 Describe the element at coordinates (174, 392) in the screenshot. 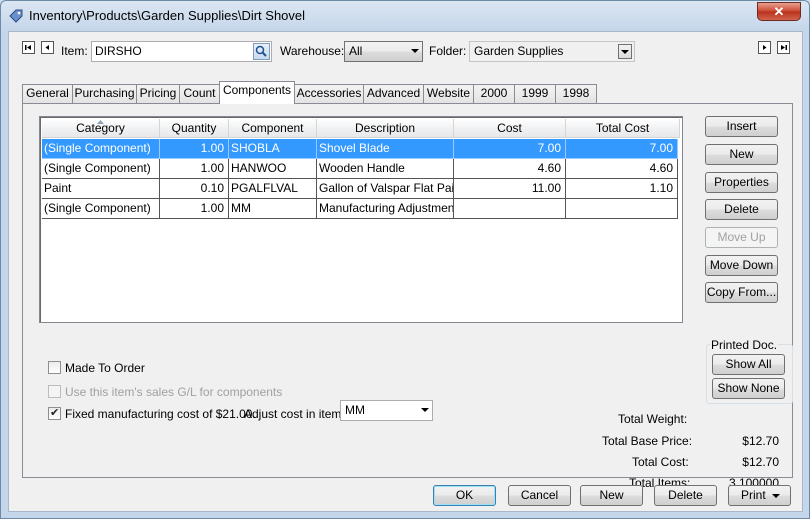

I see `use-sales-gl-label: Use this item's sales G/L for components` at that location.